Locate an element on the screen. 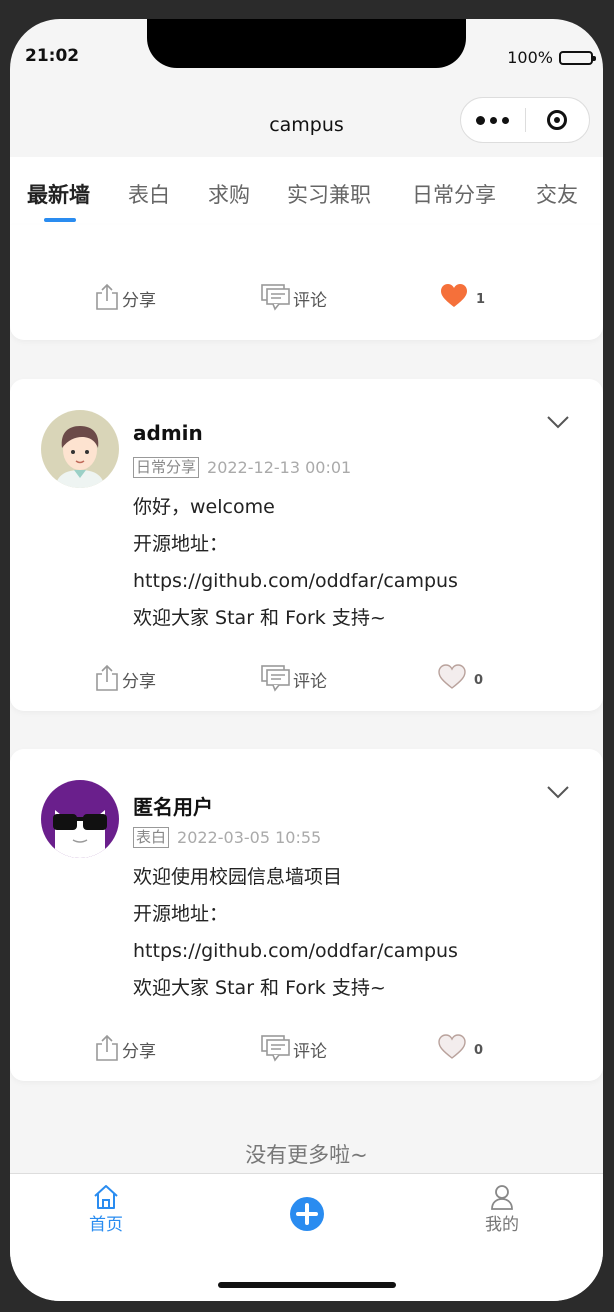  more-icon is located at coordinates (493, 120).